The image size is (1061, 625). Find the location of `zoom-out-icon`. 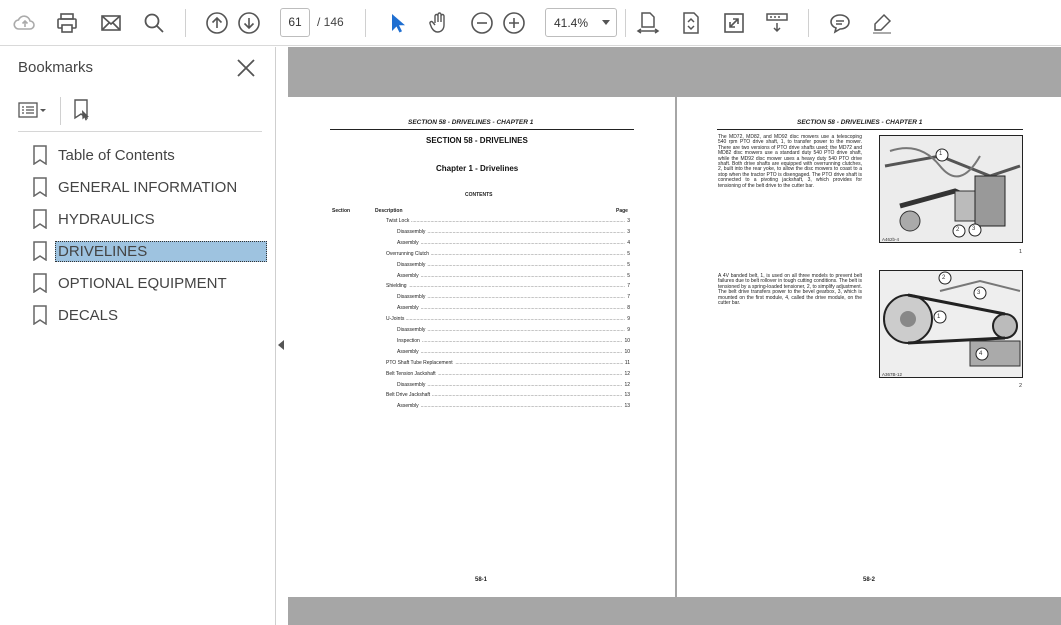

zoom-out-icon is located at coordinates (482, 23).